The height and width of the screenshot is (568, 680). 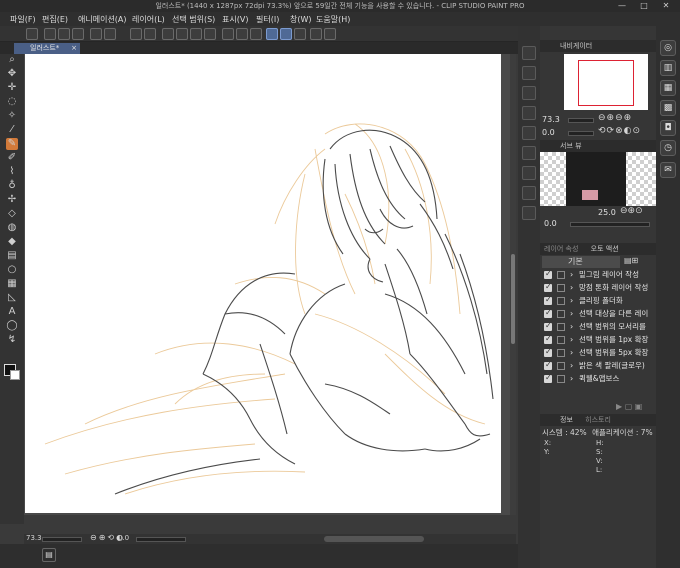 What do you see at coordinates (78, 34) in the screenshot?
I see `save-icon` at bounding box center [78, 34].